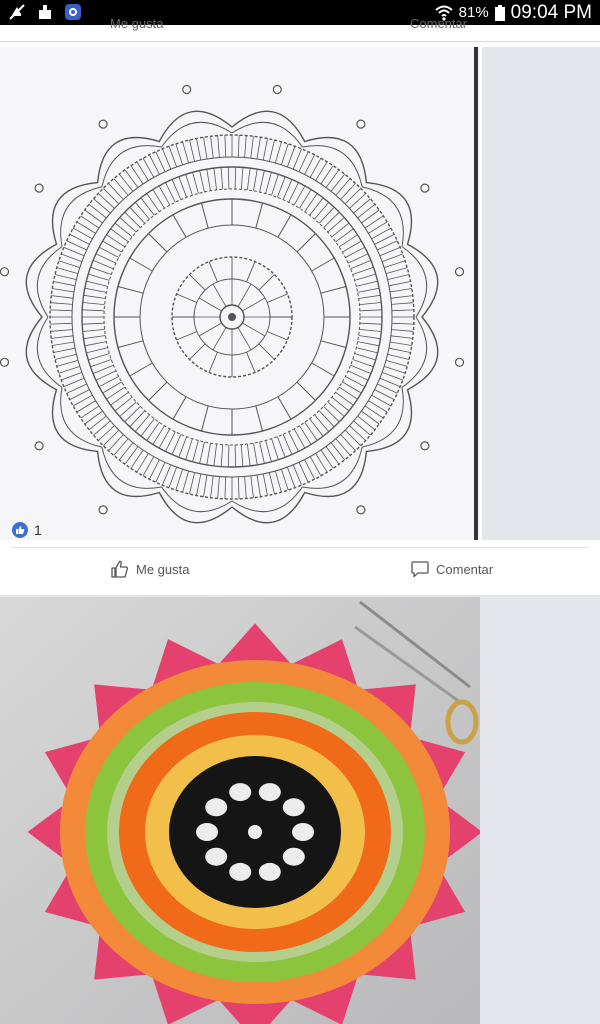 The width and height of the screenshot is (600, 1024). What do you see at coordinates (476, 293) in the screenshot?
I see `image-border` at bounding box center [476, 293].